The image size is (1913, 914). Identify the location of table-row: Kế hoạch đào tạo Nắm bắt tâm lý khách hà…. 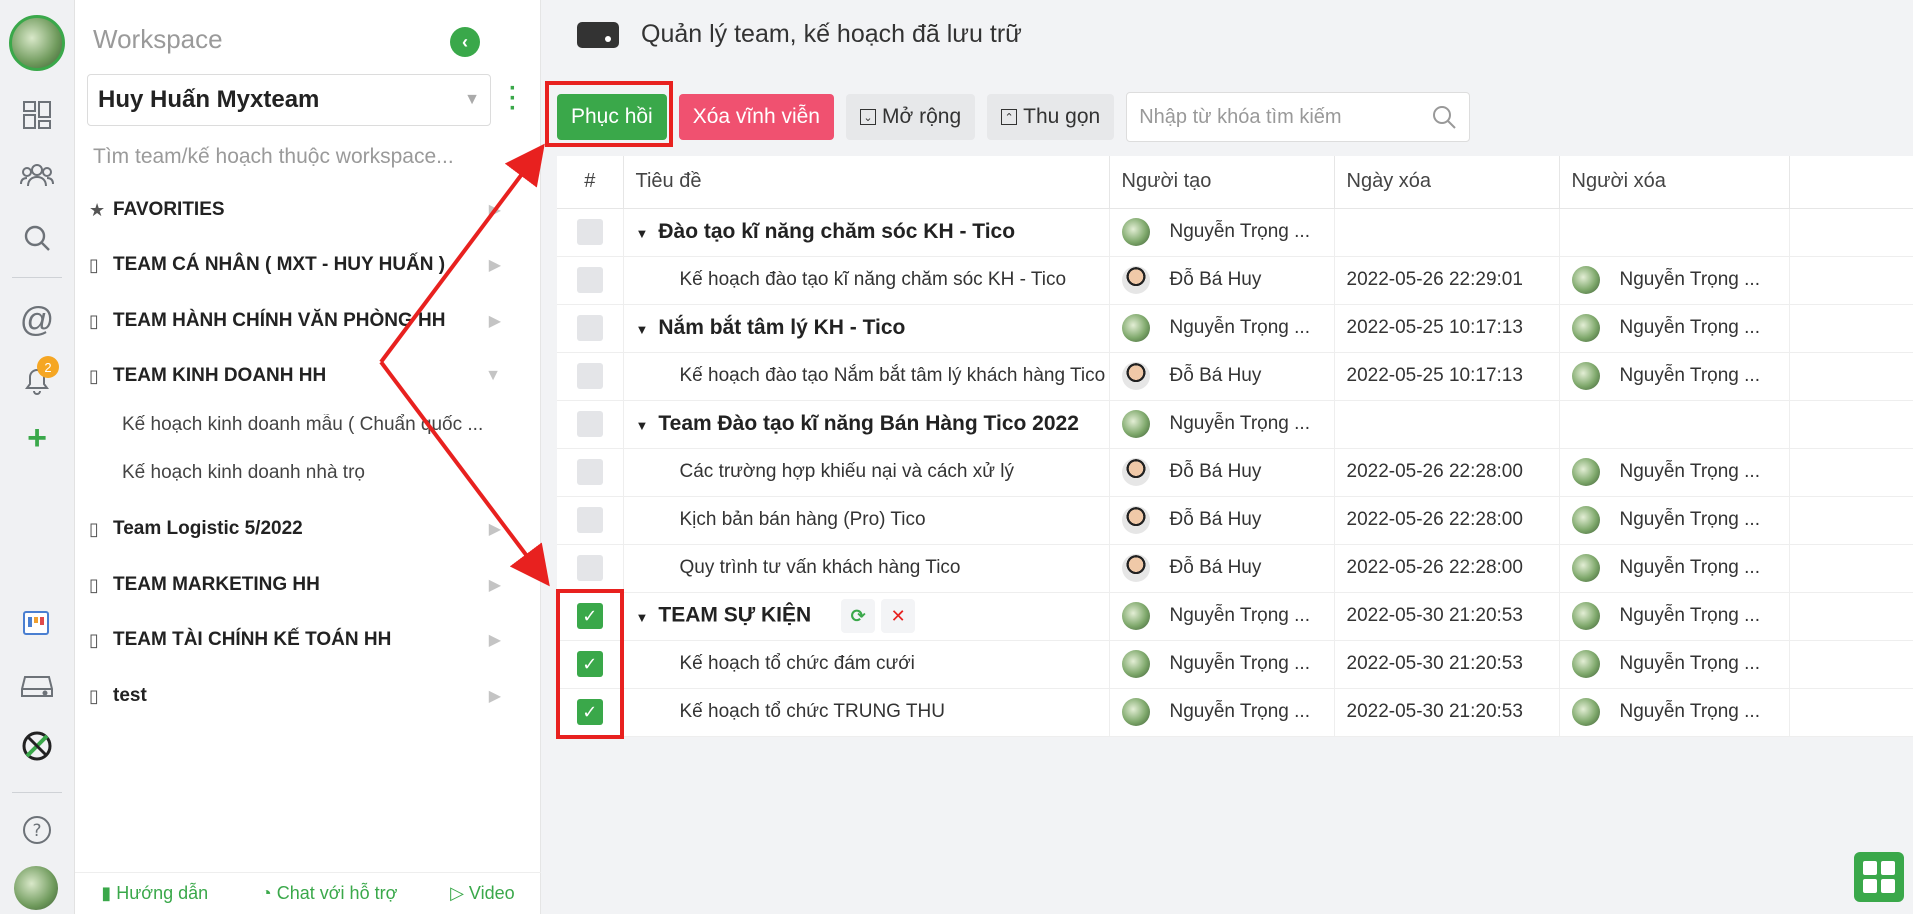
(1235, 376).